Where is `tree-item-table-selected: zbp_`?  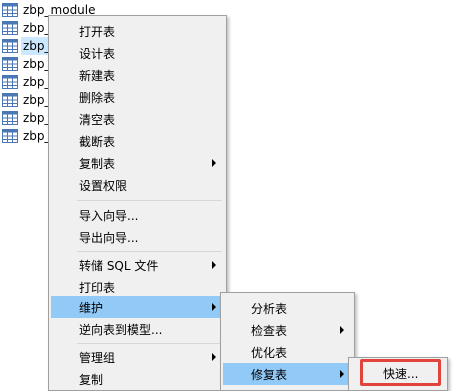
tree-item-table-selected: zbp_ is located at coordinates (27, 46).